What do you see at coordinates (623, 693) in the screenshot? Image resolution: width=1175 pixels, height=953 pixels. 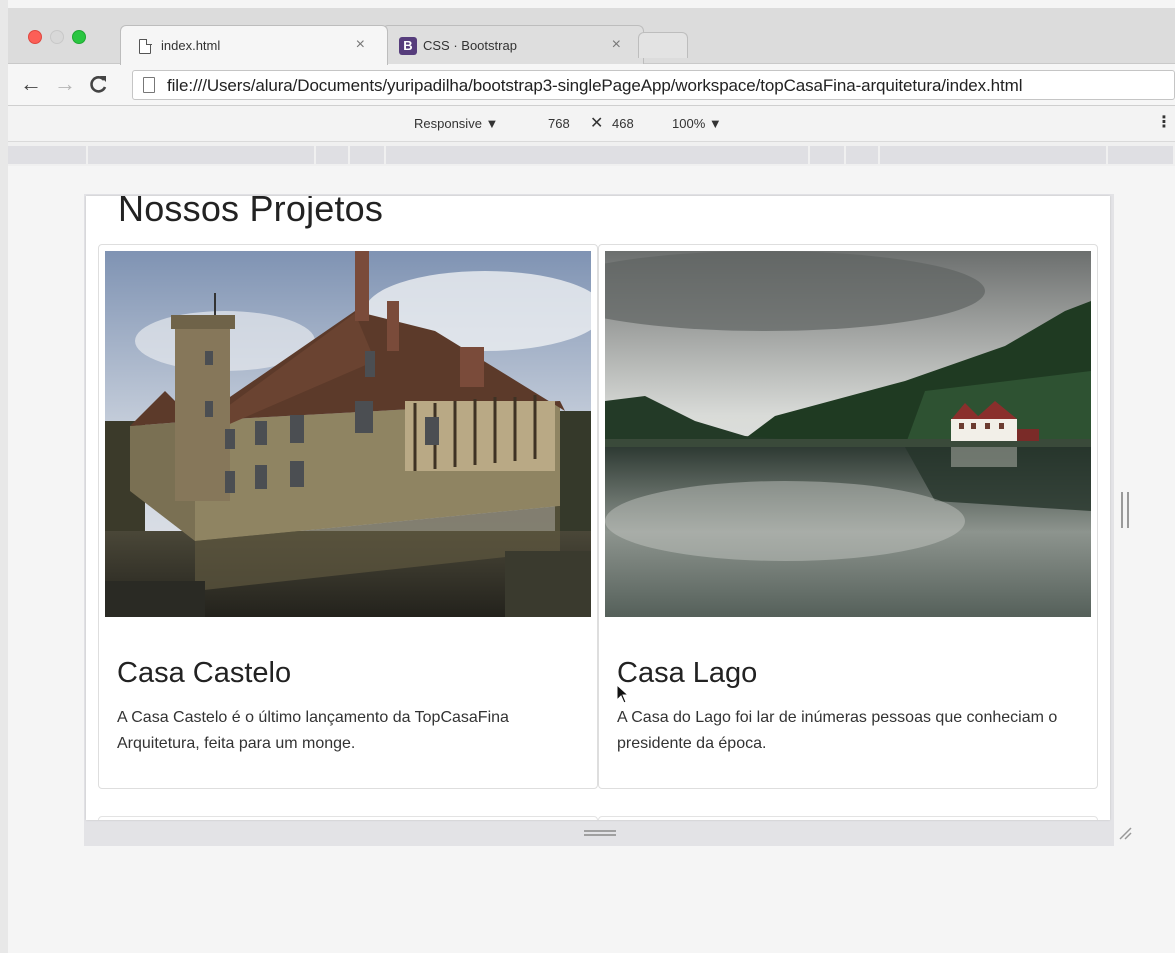 I see `mouse-cursor-icon` at bounding box center [623, 693].